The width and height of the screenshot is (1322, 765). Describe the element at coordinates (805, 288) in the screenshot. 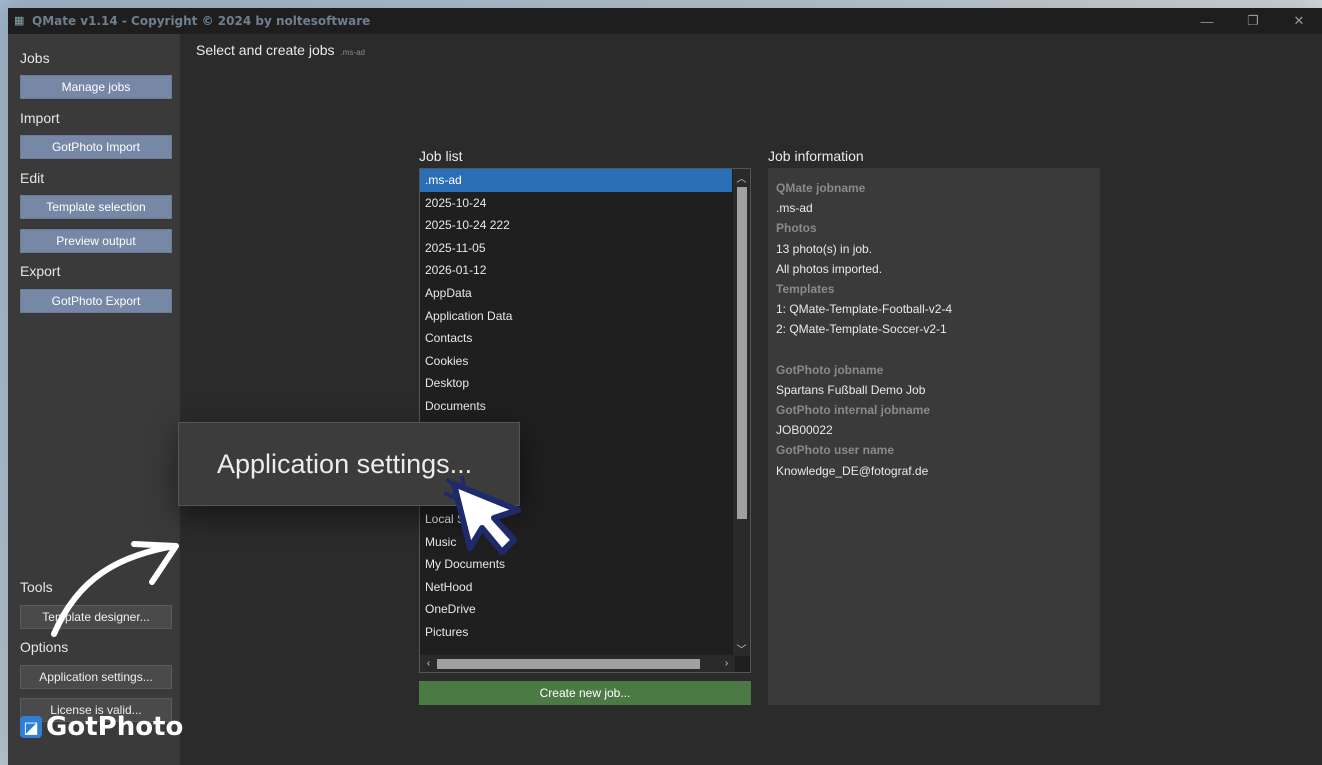

I see `templates-key: Templates` at that location.